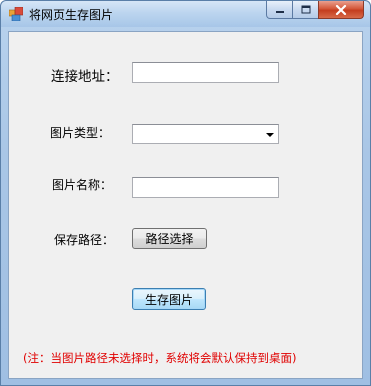 Image resolution: width=371 pixels, height=386 pixels. I want to click on choose-path-button: 路径选择, so click(169, 238).